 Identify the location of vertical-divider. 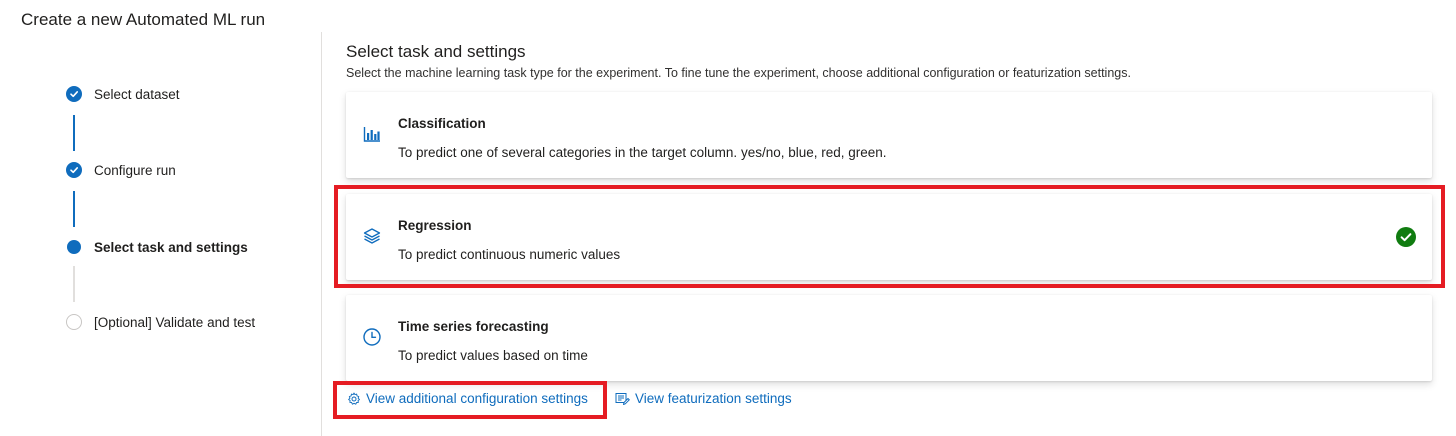
(321, 234).